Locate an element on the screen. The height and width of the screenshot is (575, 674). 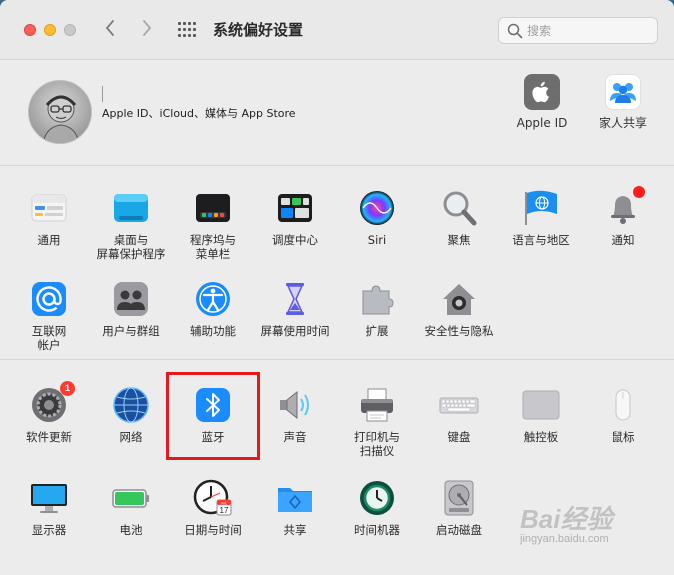
pref-label: 桌面与 屏幕保护程序 is located at coordinates (131, 247).